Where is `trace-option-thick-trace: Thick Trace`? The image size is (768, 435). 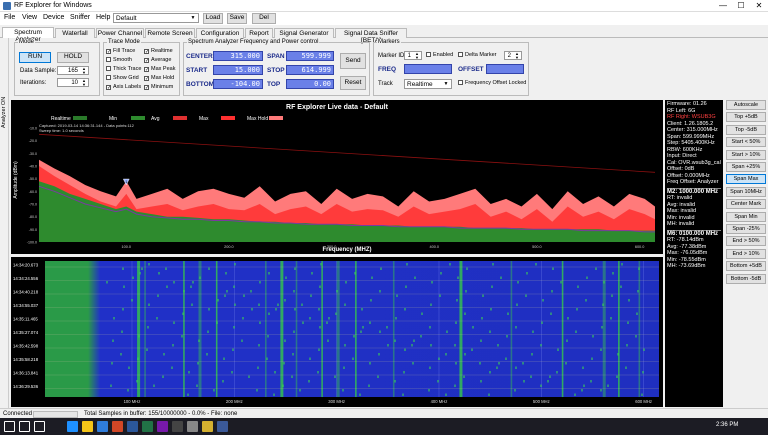
trace-option-thick-trace: Thick Trace is located at coordinates (123, 69).